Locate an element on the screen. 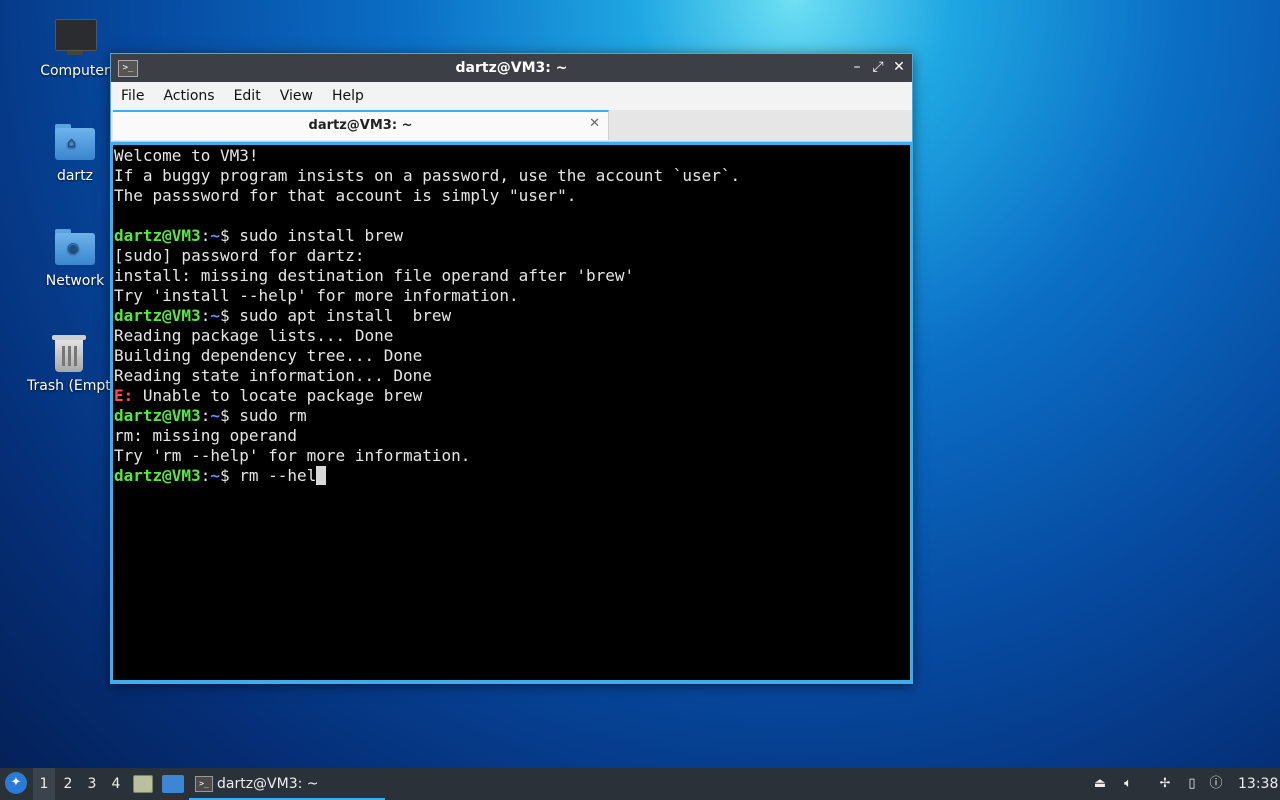  command-text: sudo apt install brew is located at coordinates (340, 315).